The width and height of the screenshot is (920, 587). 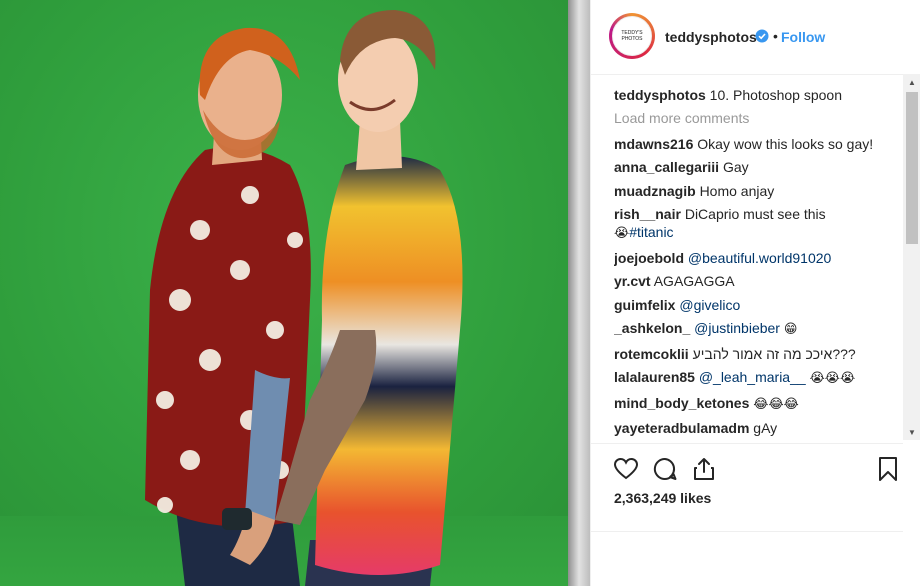 I want to click on mention-link: @justinbieber, so click(x=737, y=328).